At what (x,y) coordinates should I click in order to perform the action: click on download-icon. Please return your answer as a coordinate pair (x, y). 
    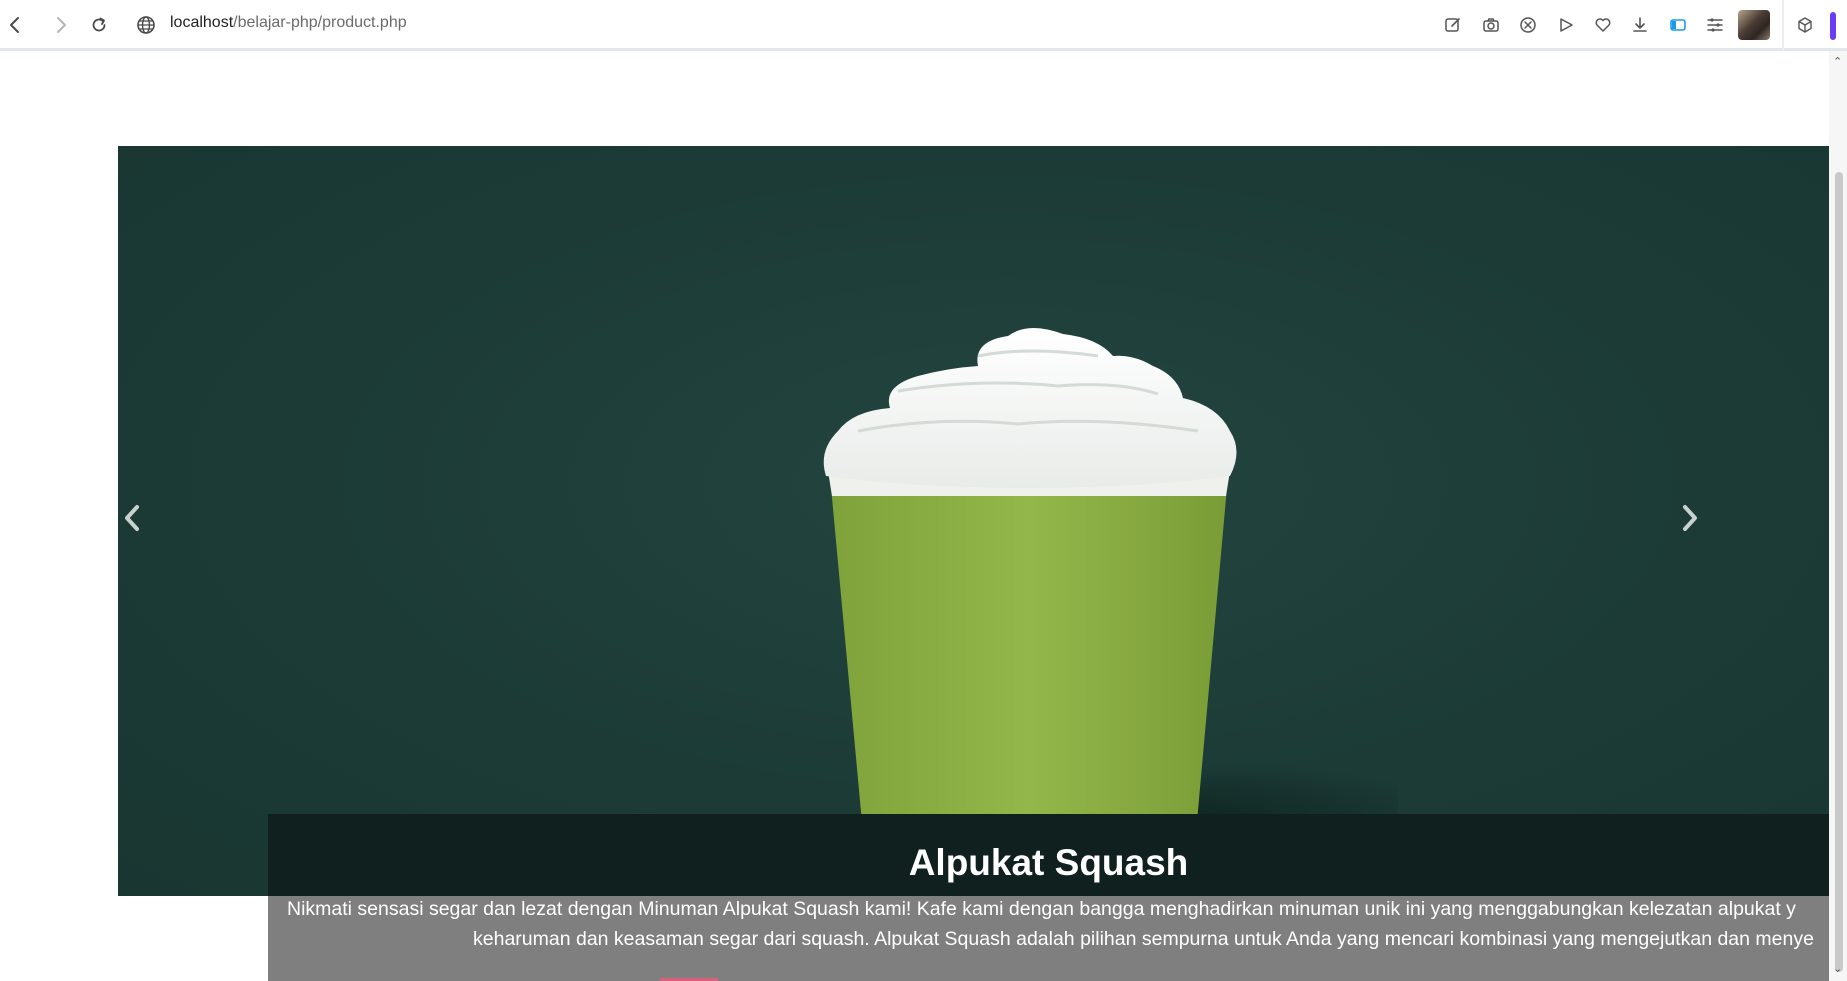
    Looking at the image, I should click on (1640, 25).